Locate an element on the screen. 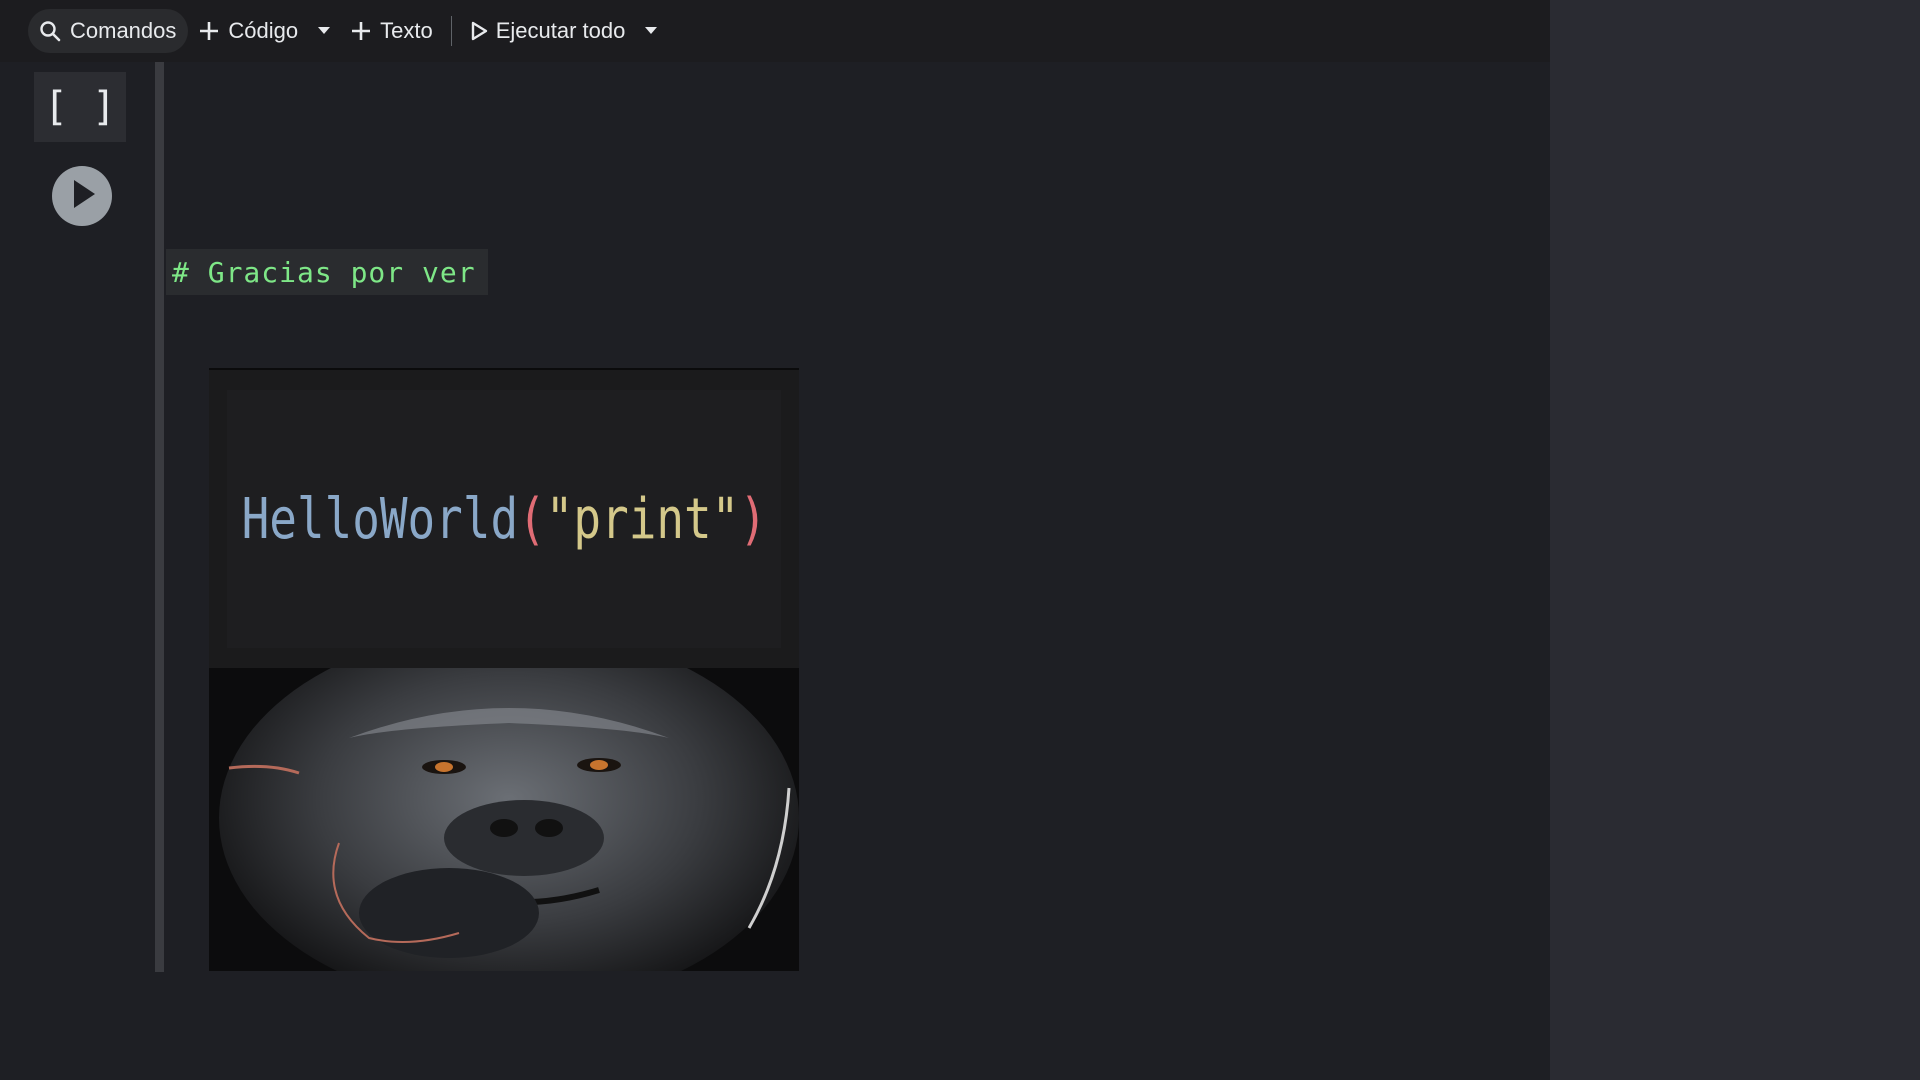  run-all-dropdown is located at coordinates (651, 31).